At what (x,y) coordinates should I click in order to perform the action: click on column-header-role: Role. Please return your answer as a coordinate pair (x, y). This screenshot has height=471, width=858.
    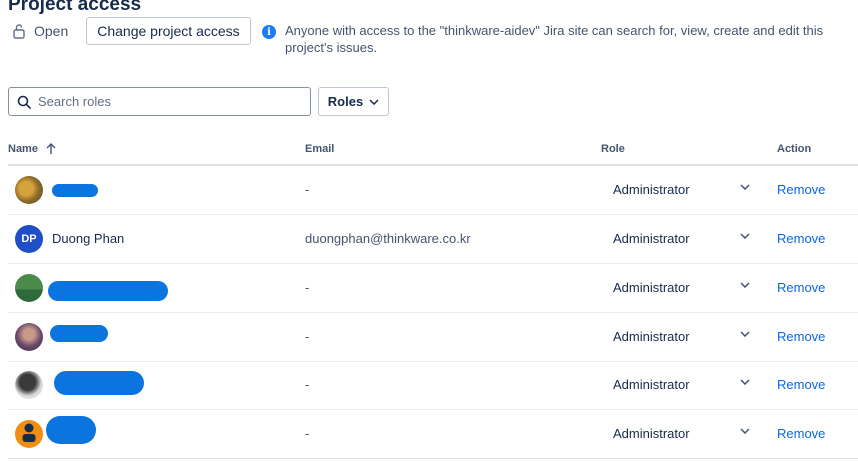
    Looking at the image, I should click on (613, 149).